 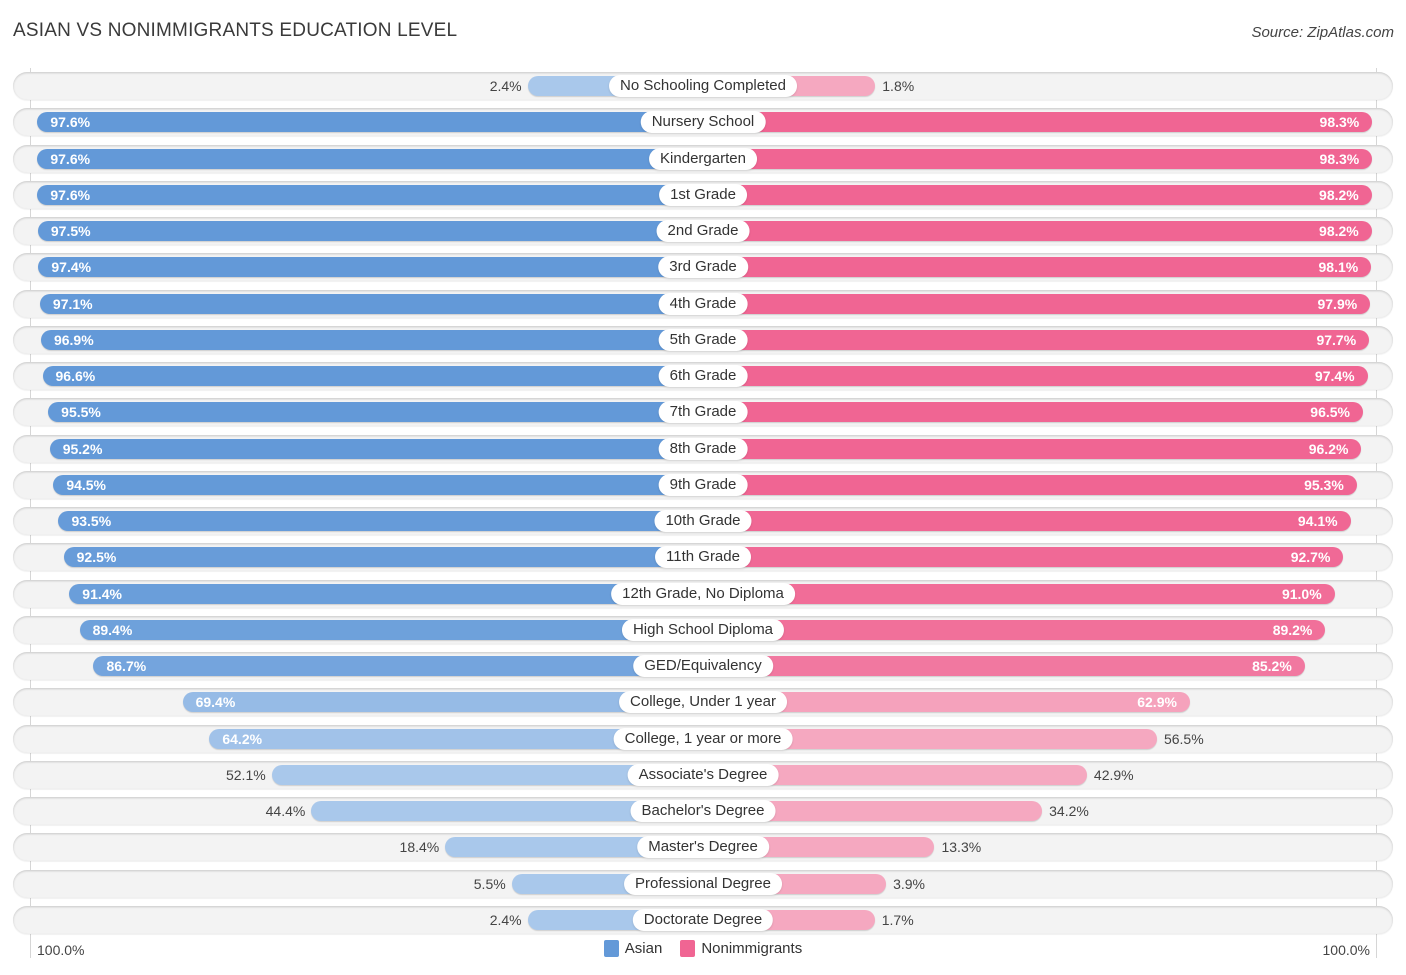 I want to click on value-label-asian-professional-degree: 5.5%, so click(x=489, y=883).